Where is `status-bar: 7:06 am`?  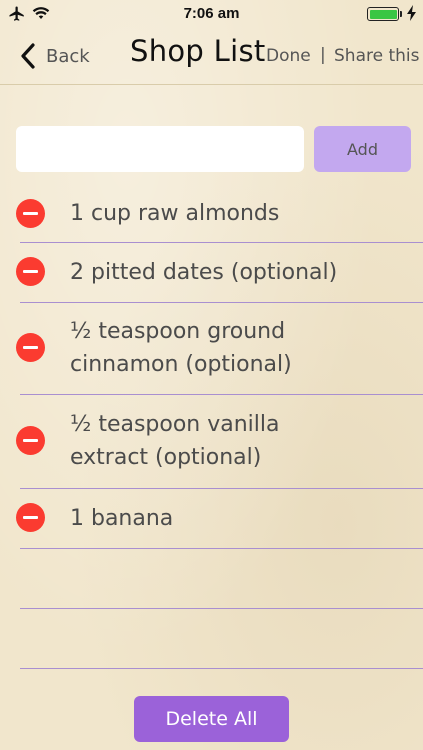 status-bar: 7:06 am is located at coordinates (211, 14).